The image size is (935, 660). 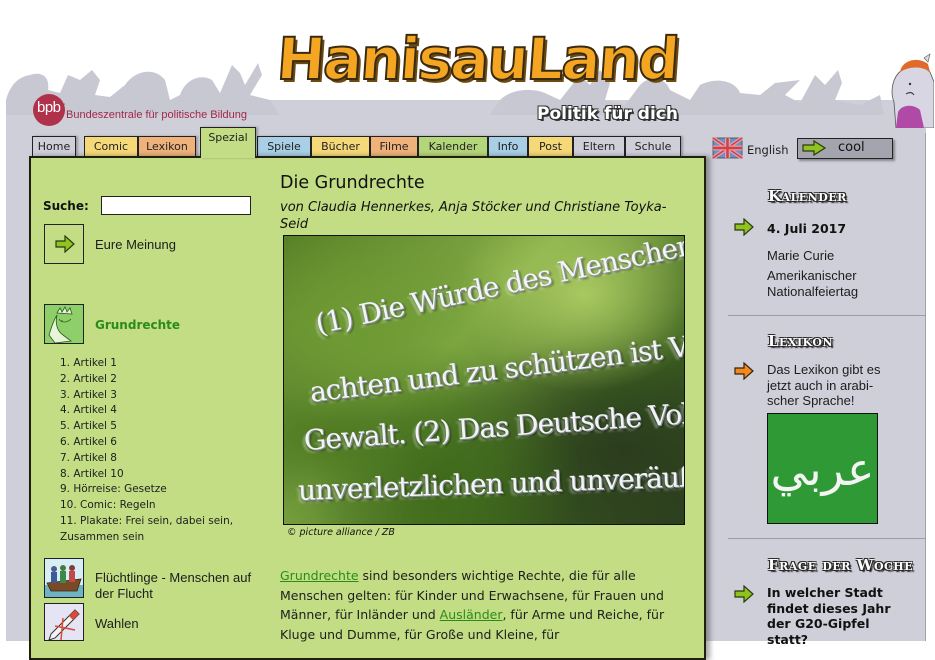 I want to click on sublist-item: 4. Artikel 4, so click(x=160, y=411).